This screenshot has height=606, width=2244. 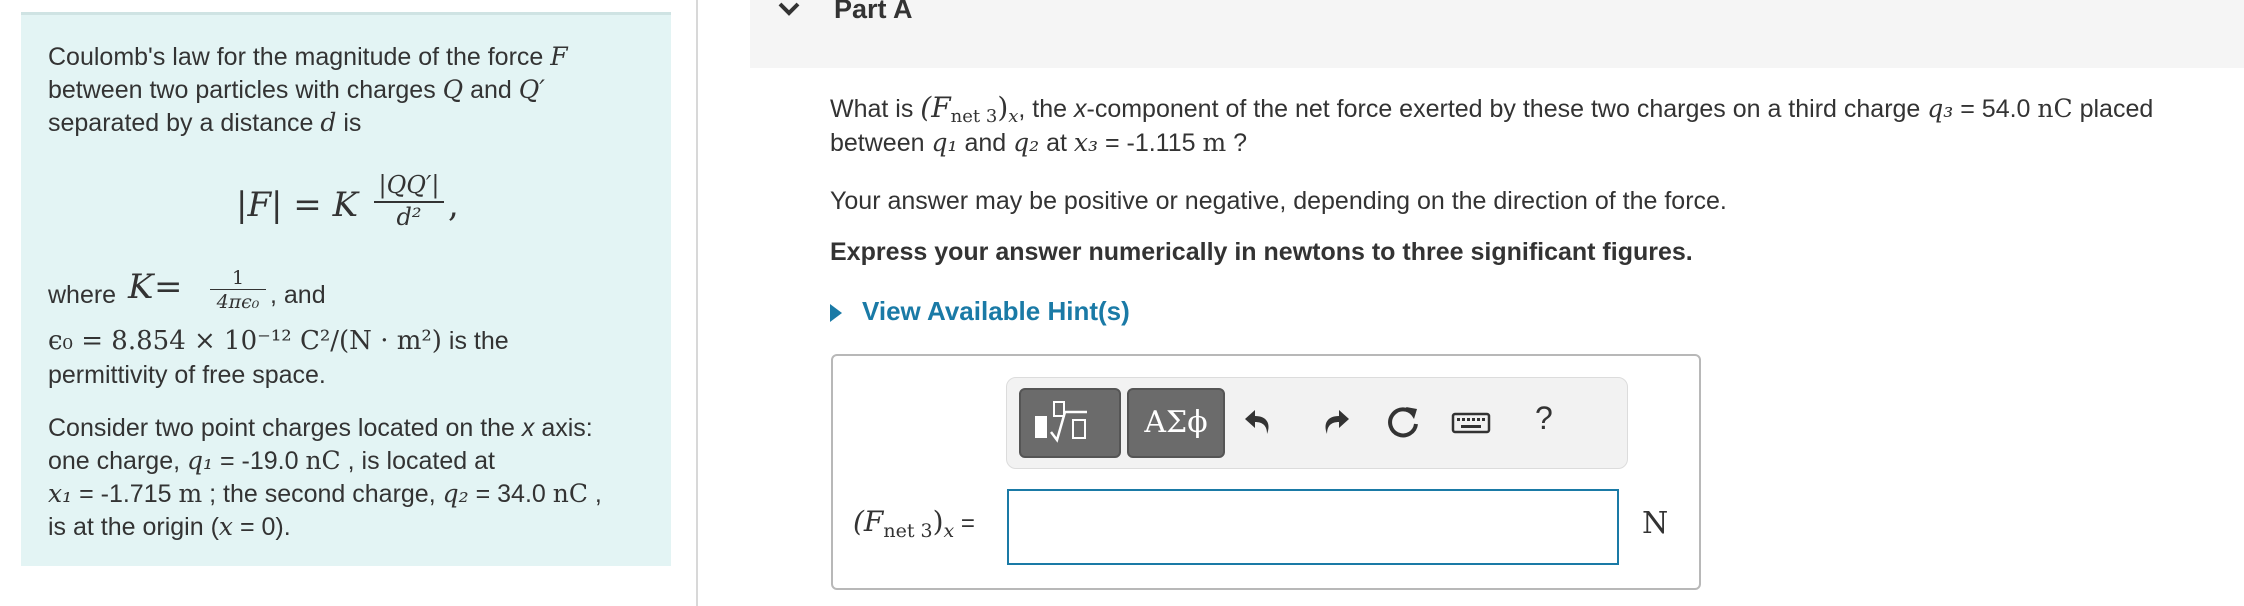 What do you see at coordinates (262, 527) in the screenshot?
I see `origin-value: = 0).` at bounding box center [262, 527].